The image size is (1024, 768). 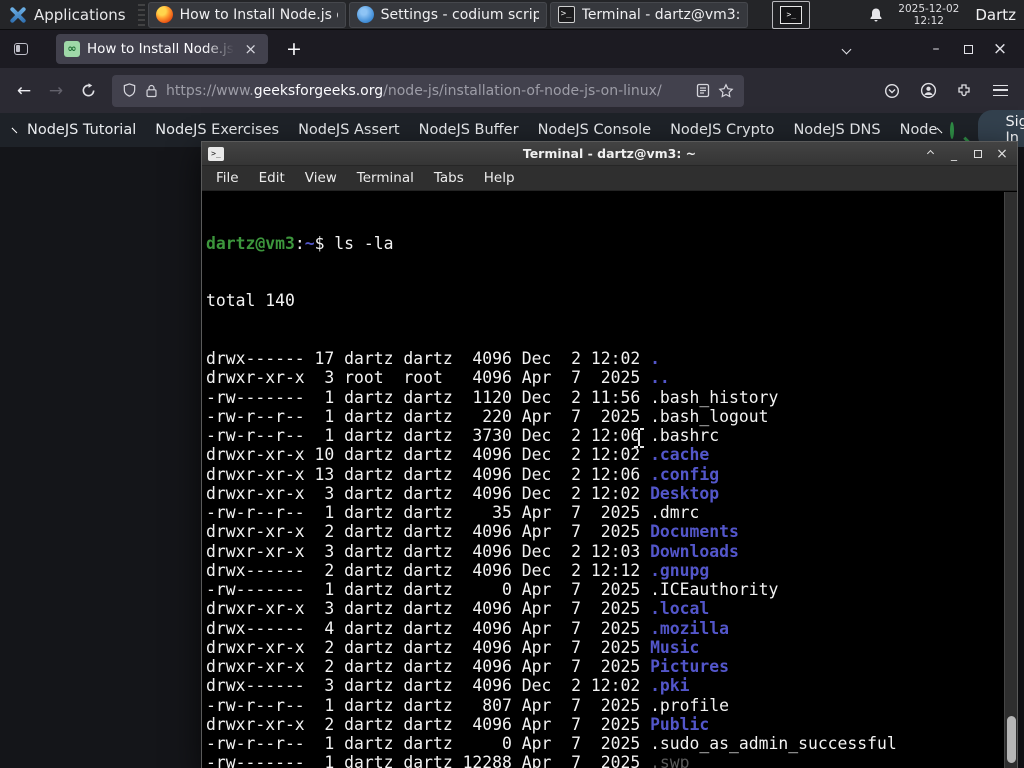 What do you see at coordinates (952, 130) in the screenshot?
I see `search-icon` at bounding box center [952, 130].